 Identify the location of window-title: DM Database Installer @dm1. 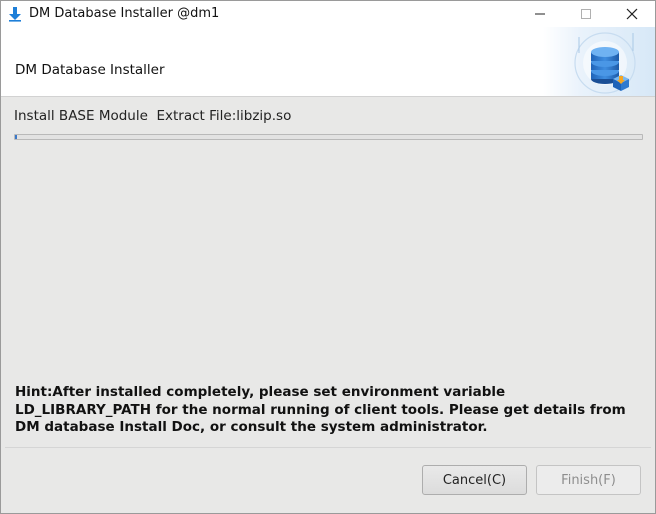
(124, 13).